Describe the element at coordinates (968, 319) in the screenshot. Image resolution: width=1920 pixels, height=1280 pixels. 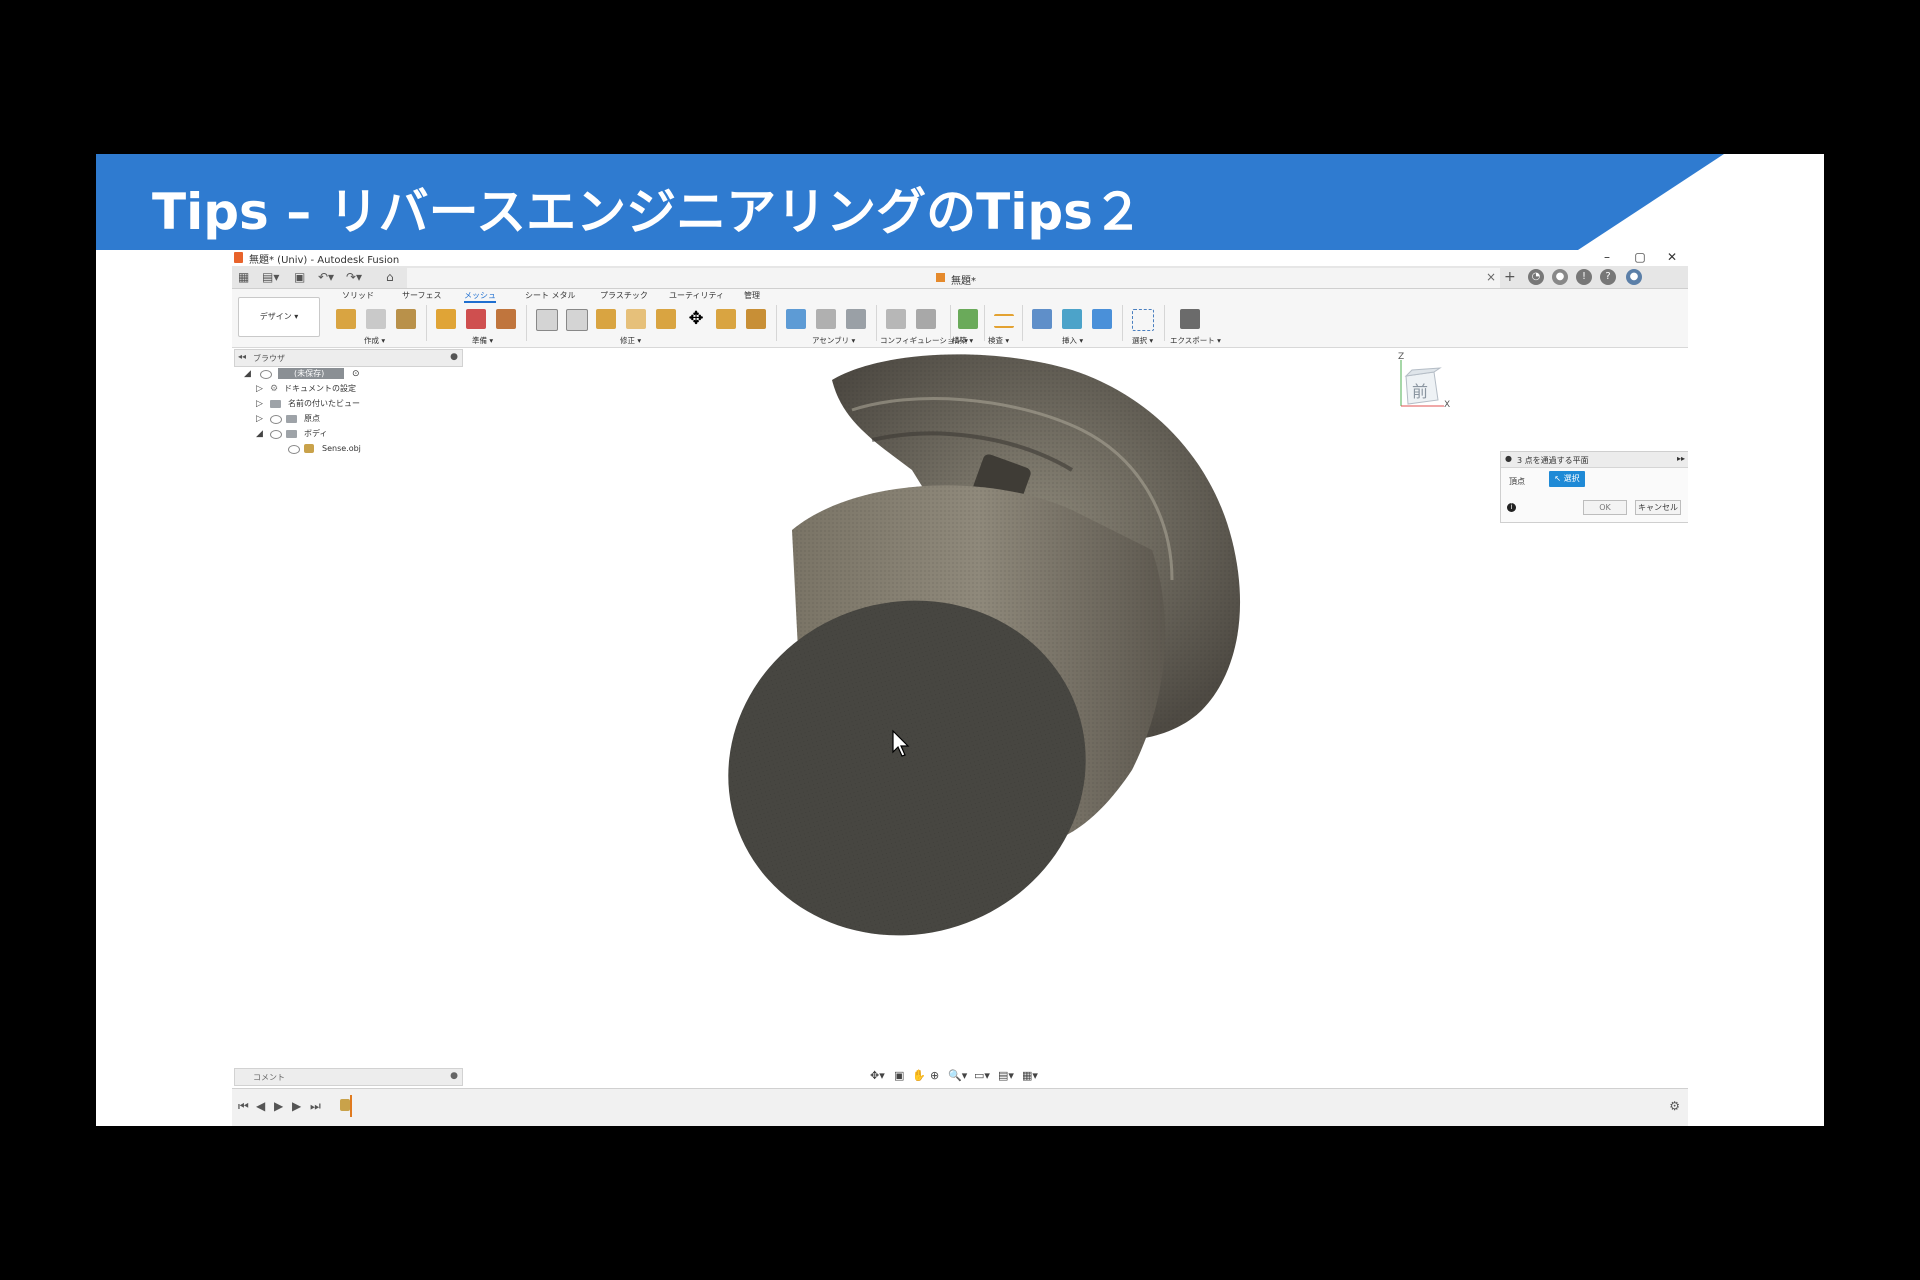
I see `offset-plane-icon` at that location.